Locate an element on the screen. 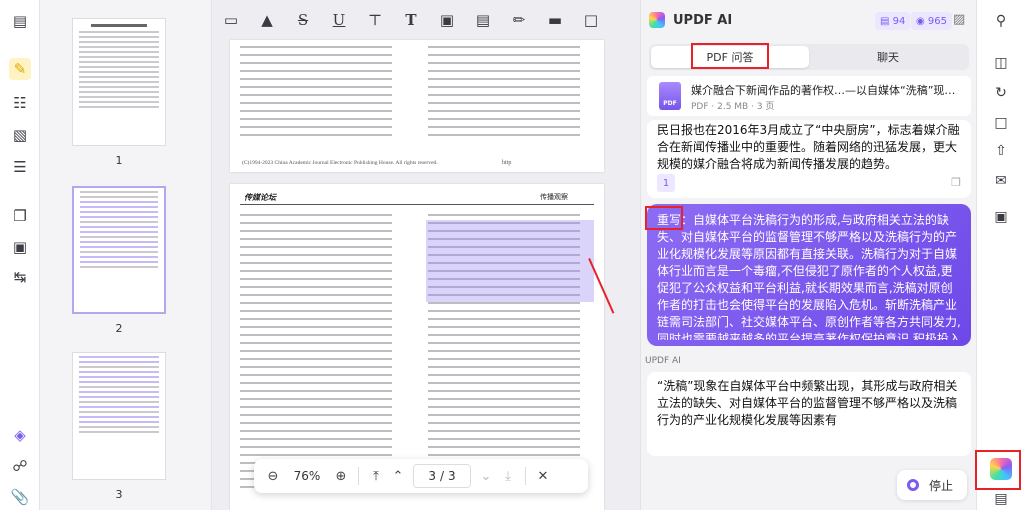  form-icon: ▧ is located at coordinates (20, 135).